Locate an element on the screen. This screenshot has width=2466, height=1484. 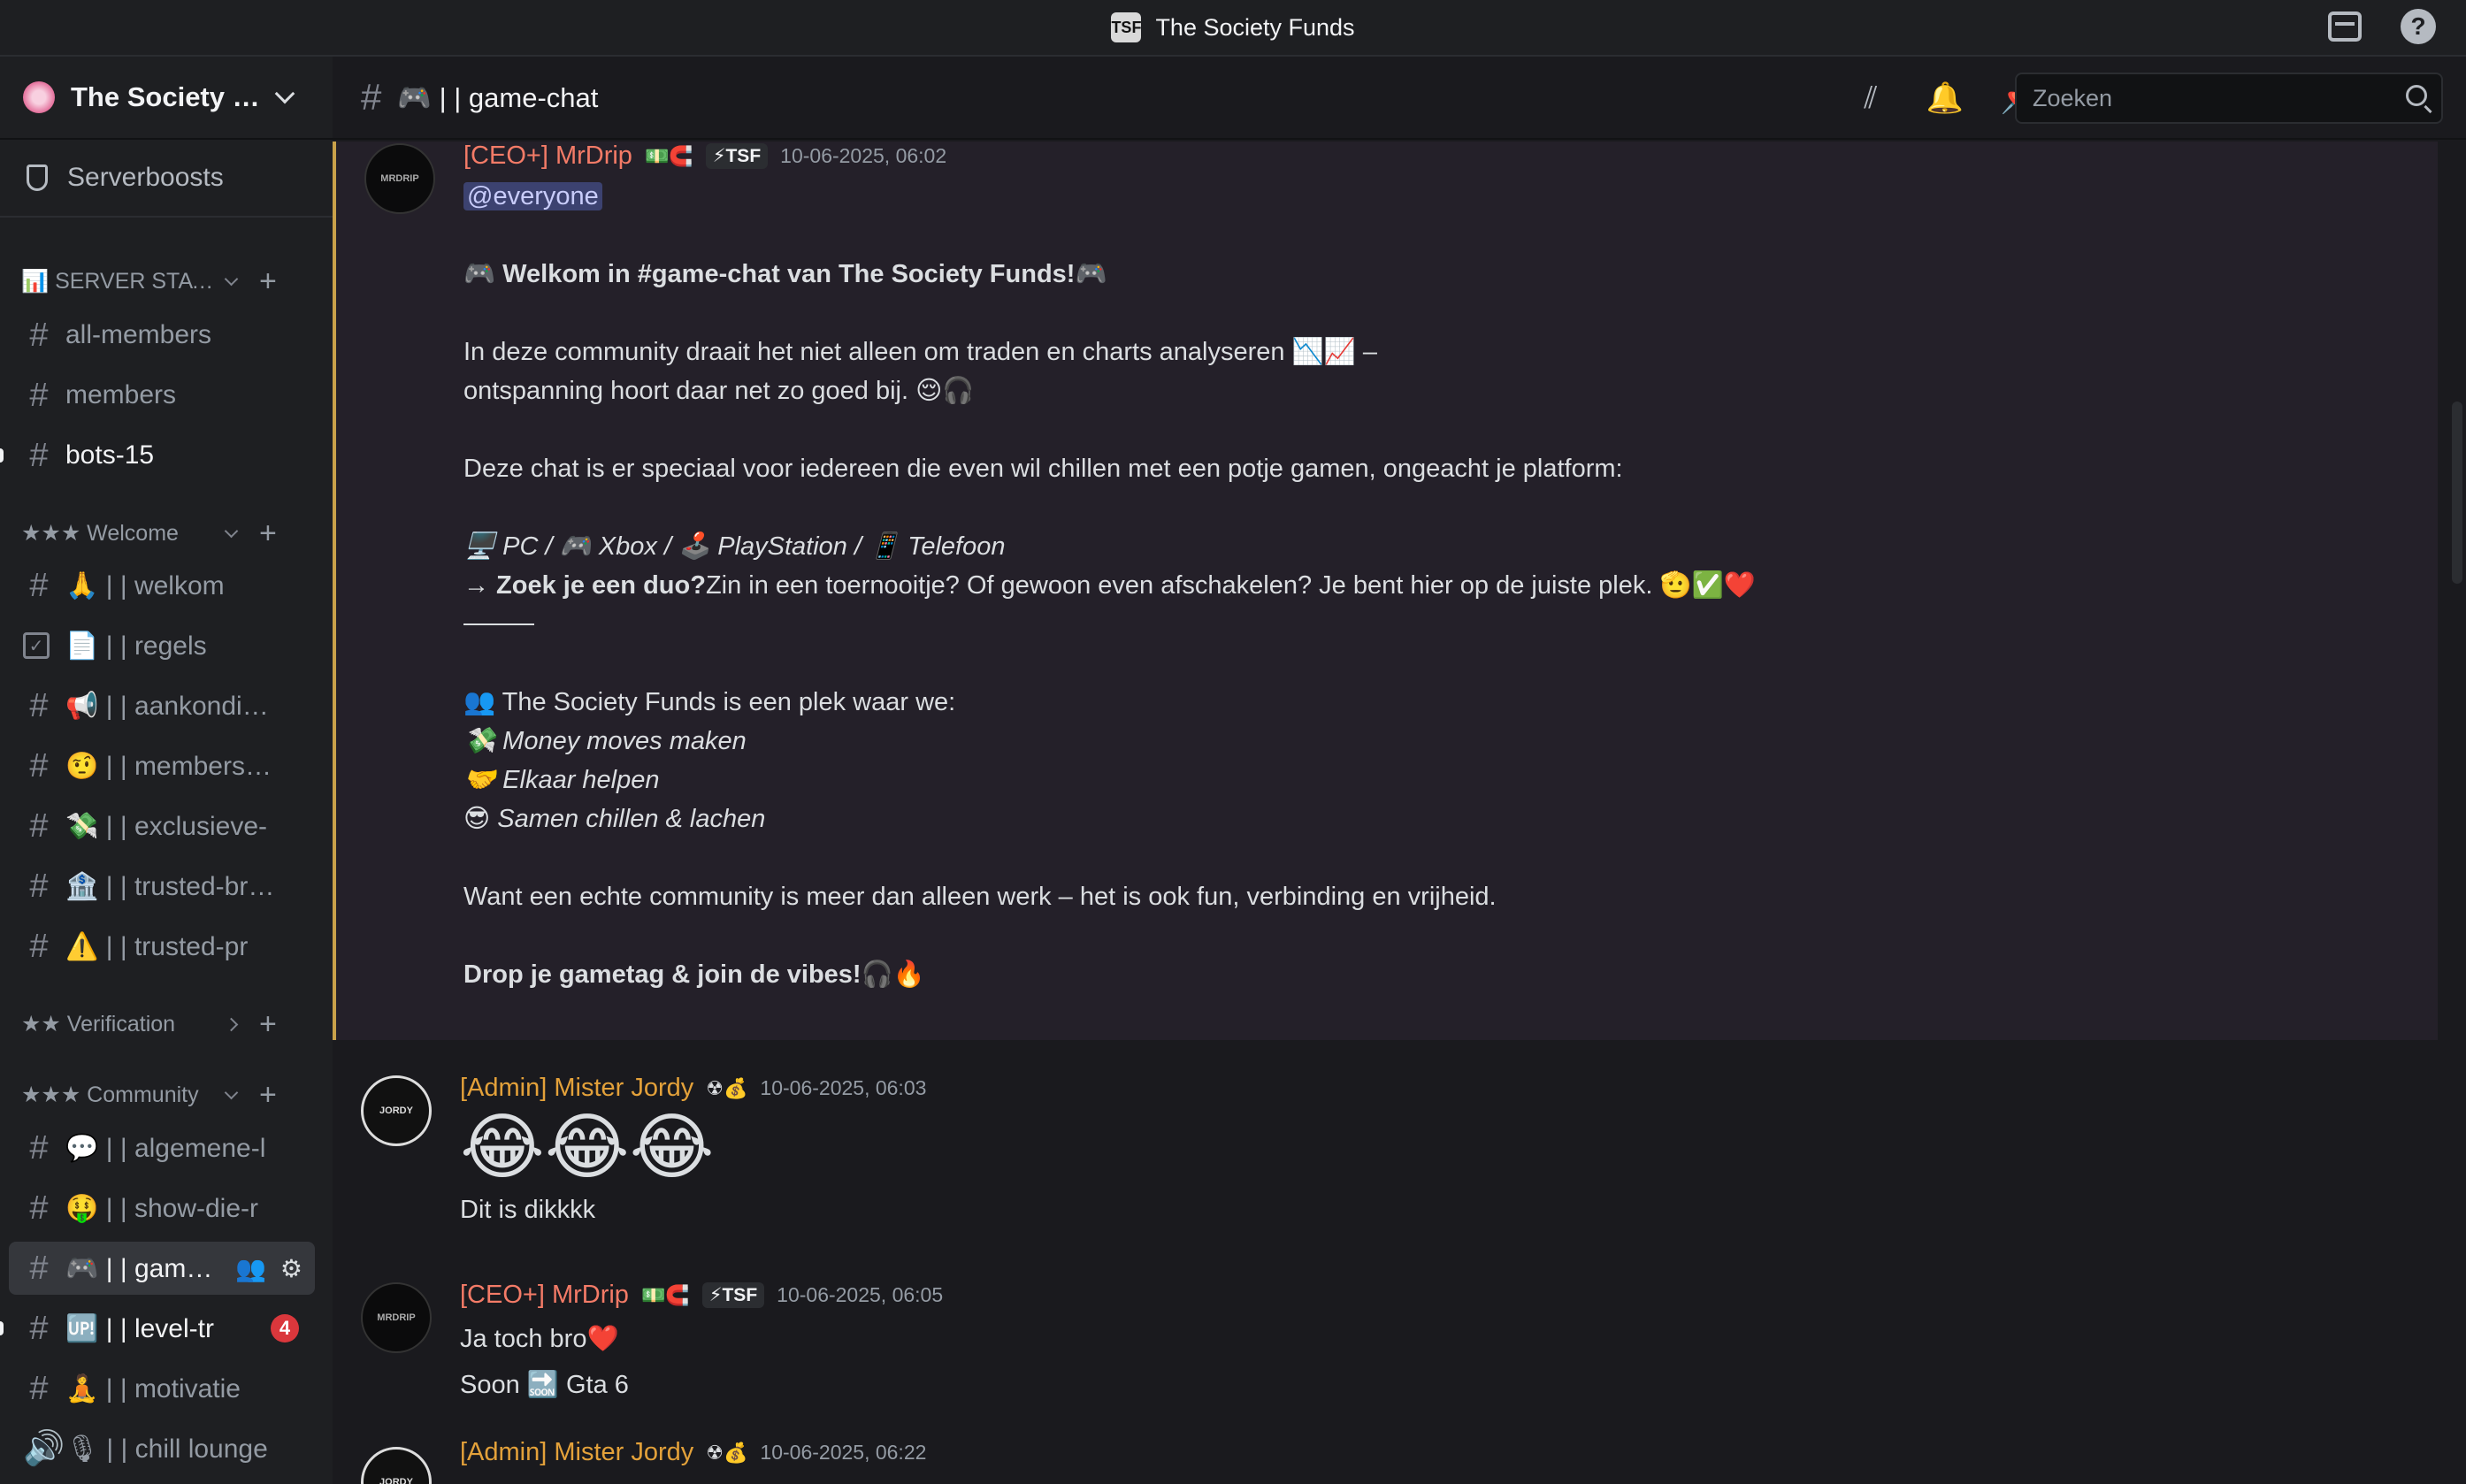
window-title: TSF The Society Funds is located at coordinates (1233, 27).